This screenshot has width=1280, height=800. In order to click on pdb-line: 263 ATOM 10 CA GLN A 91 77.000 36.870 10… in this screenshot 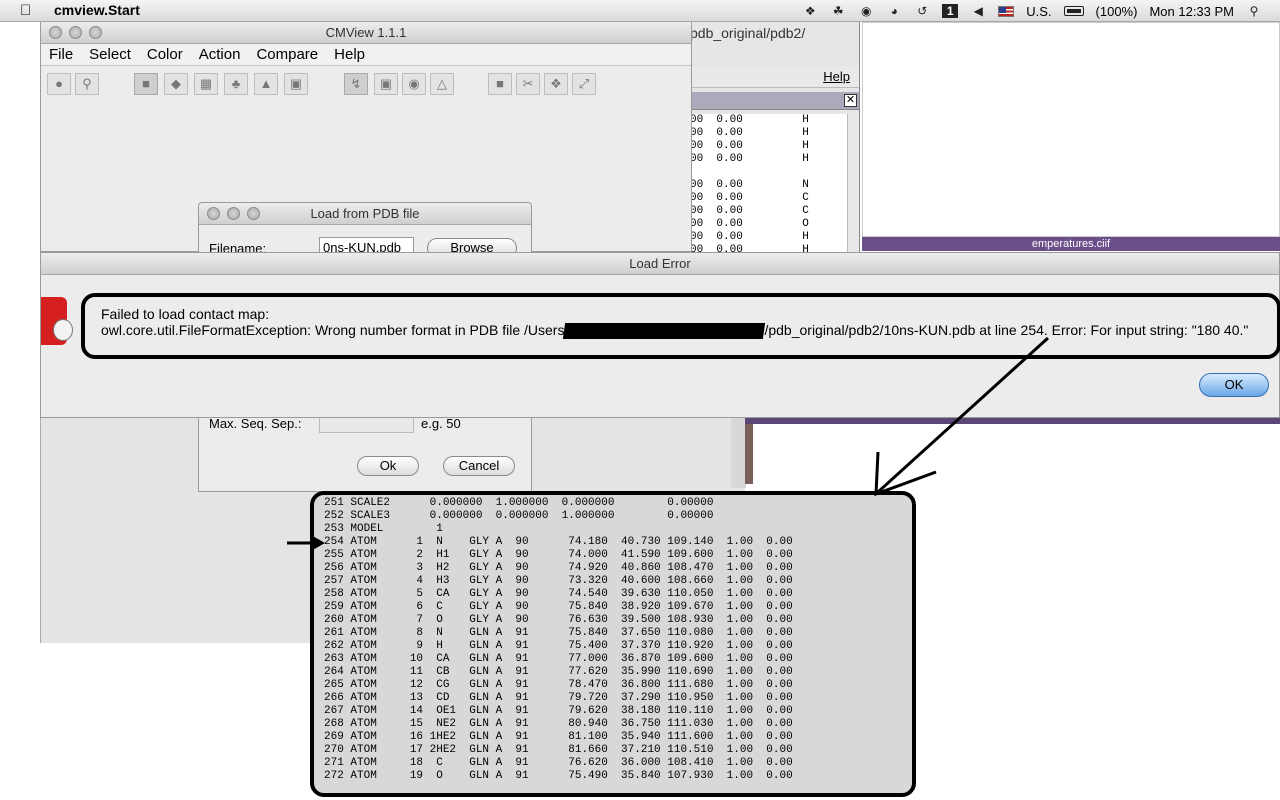, I will do `click(558, 659)`.